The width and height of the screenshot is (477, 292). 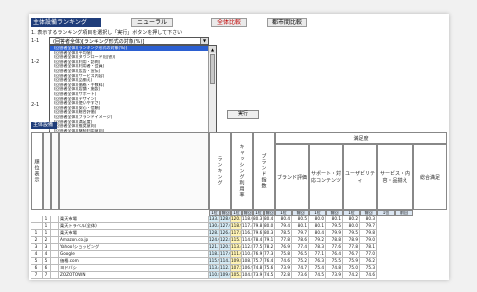 I want to click on table-cell: 77.8, so click(x=351, y=247).